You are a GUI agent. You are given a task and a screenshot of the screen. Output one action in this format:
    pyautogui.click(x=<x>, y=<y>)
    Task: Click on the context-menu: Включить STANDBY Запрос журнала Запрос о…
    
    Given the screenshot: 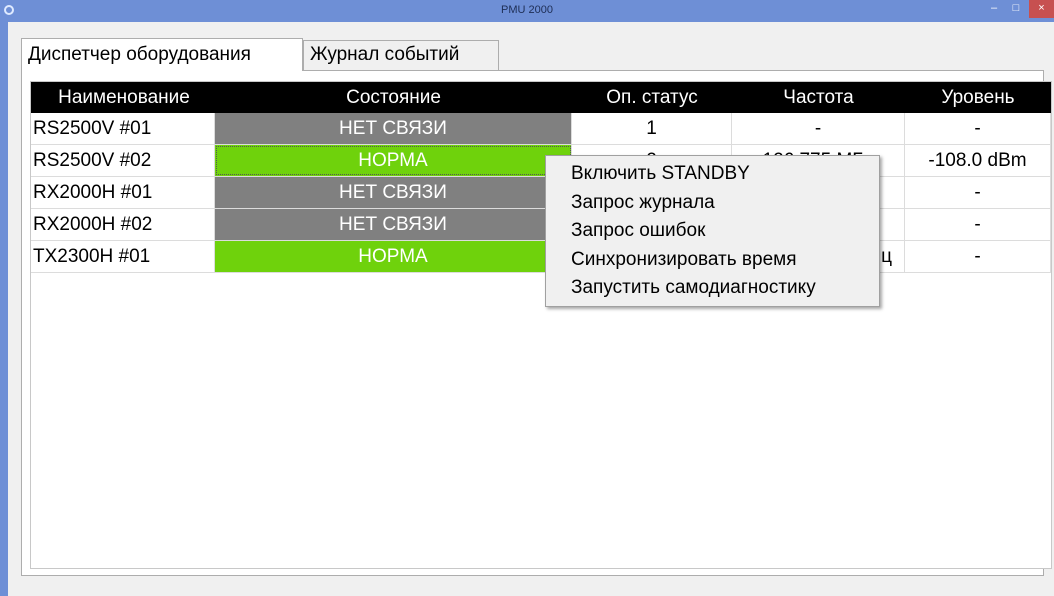 What is the action you would take?
    pyautogui.click(x=712, y=231)
    